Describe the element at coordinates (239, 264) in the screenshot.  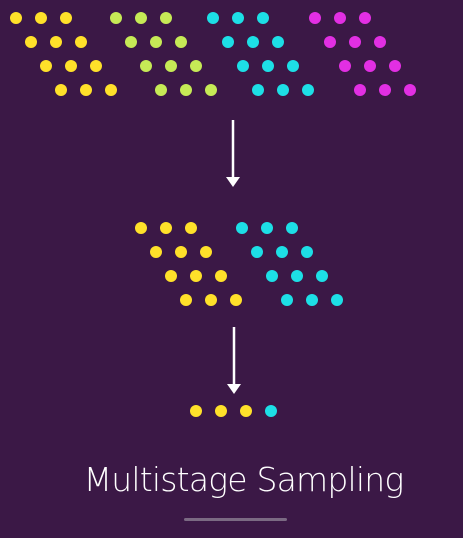
I see `stage-2-selected-clusters` at that location.